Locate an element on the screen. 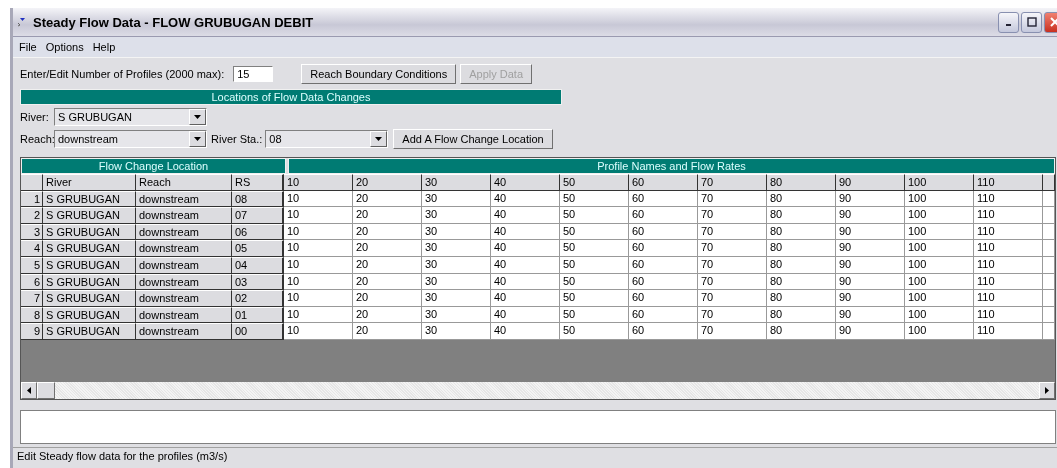 This screenshot has width=1057, height=468. river-dropdown: S GRUBUGAN is located at coordinates (130, 117).